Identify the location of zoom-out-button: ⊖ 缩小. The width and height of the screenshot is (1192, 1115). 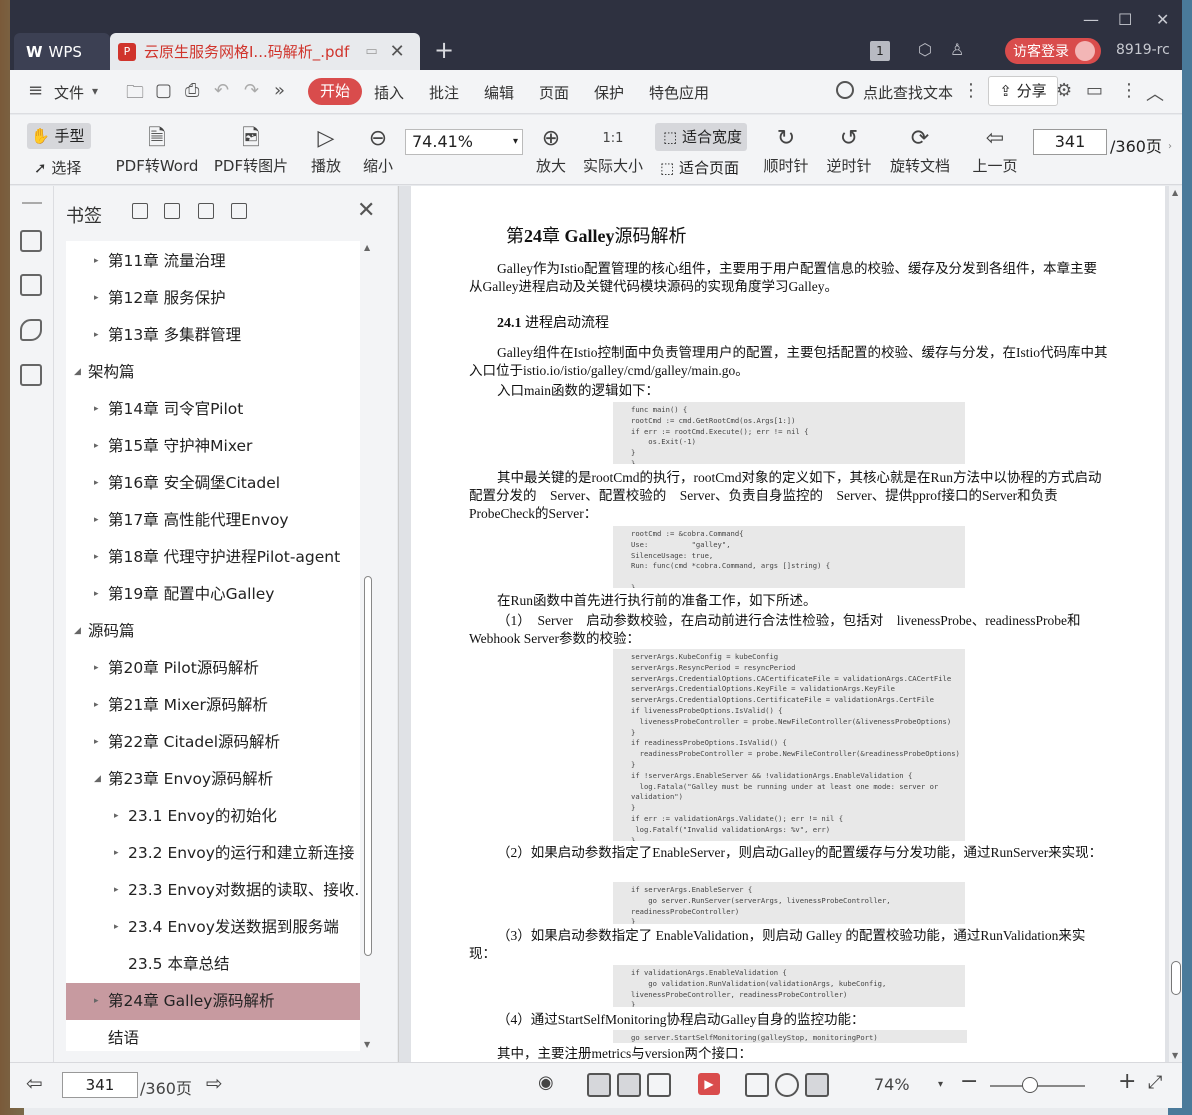
(378, 149).